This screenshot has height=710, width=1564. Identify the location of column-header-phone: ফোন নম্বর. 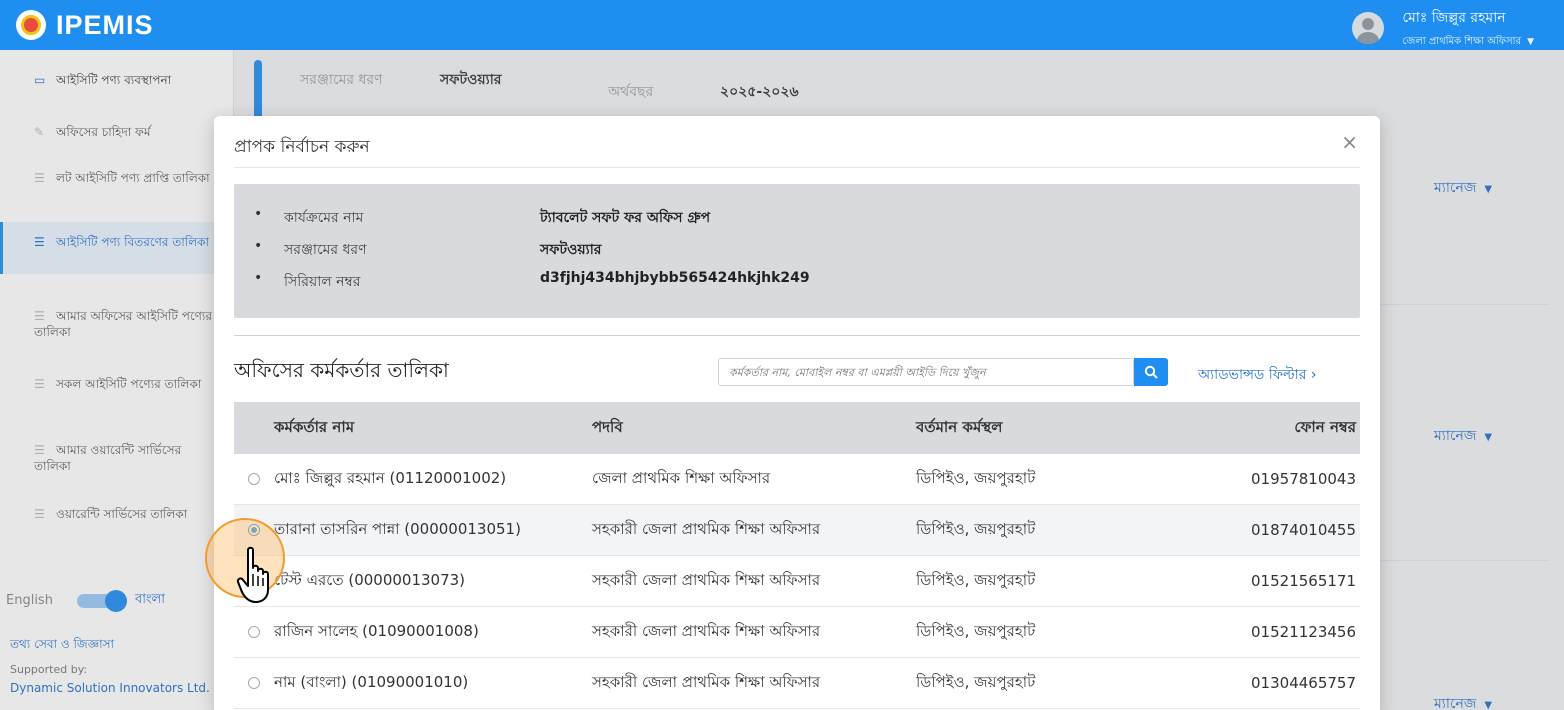
(1325, 426).